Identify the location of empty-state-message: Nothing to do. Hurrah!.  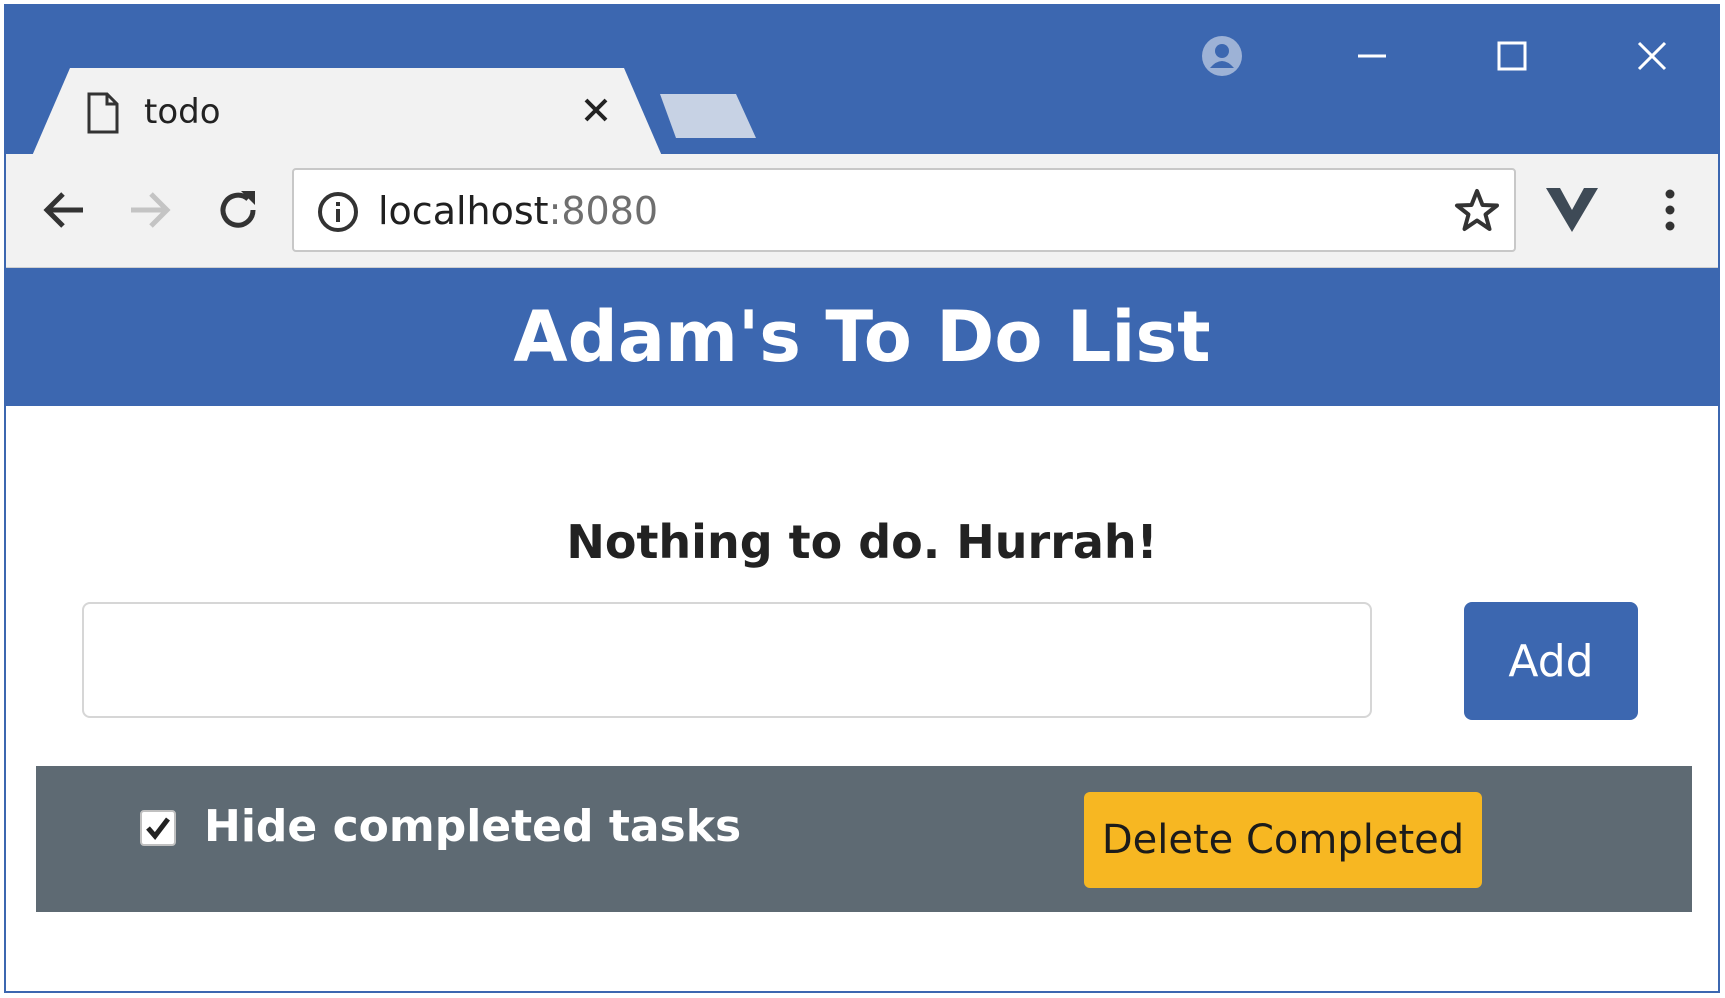
(862, 542).